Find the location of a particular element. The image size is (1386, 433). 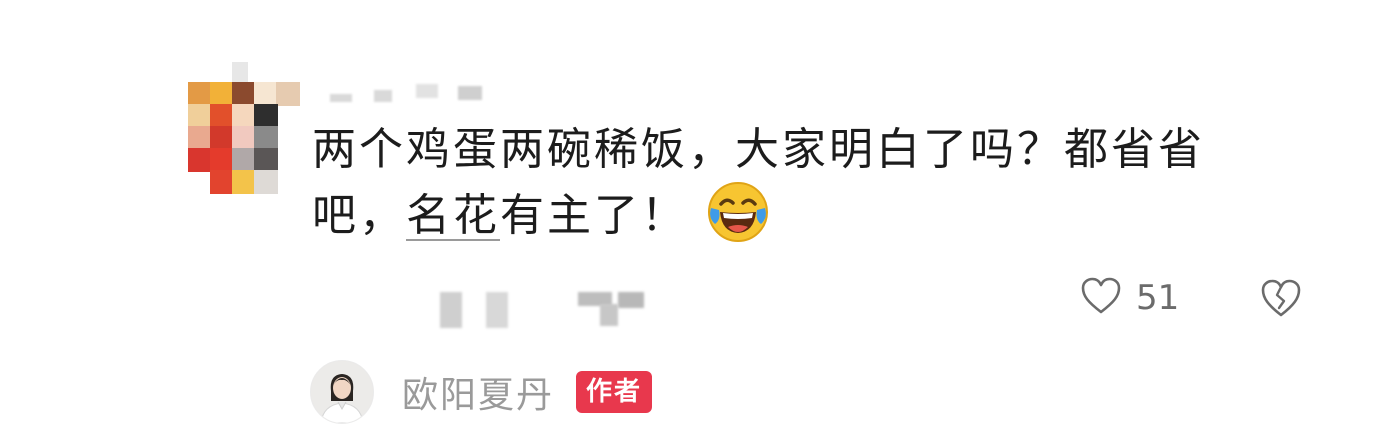

broken-heart-icon is located at coordinates (1281, 301).